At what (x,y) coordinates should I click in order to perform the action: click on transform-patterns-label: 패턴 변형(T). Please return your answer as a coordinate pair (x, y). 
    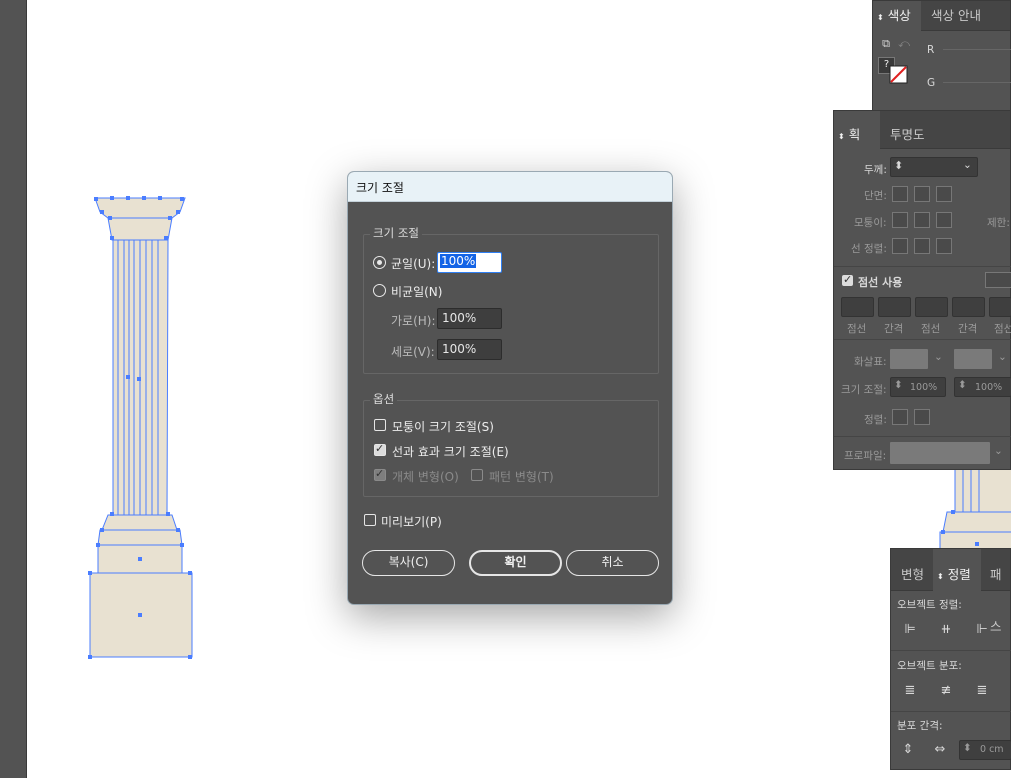
    Looking at the image, I should click on (521, 477).